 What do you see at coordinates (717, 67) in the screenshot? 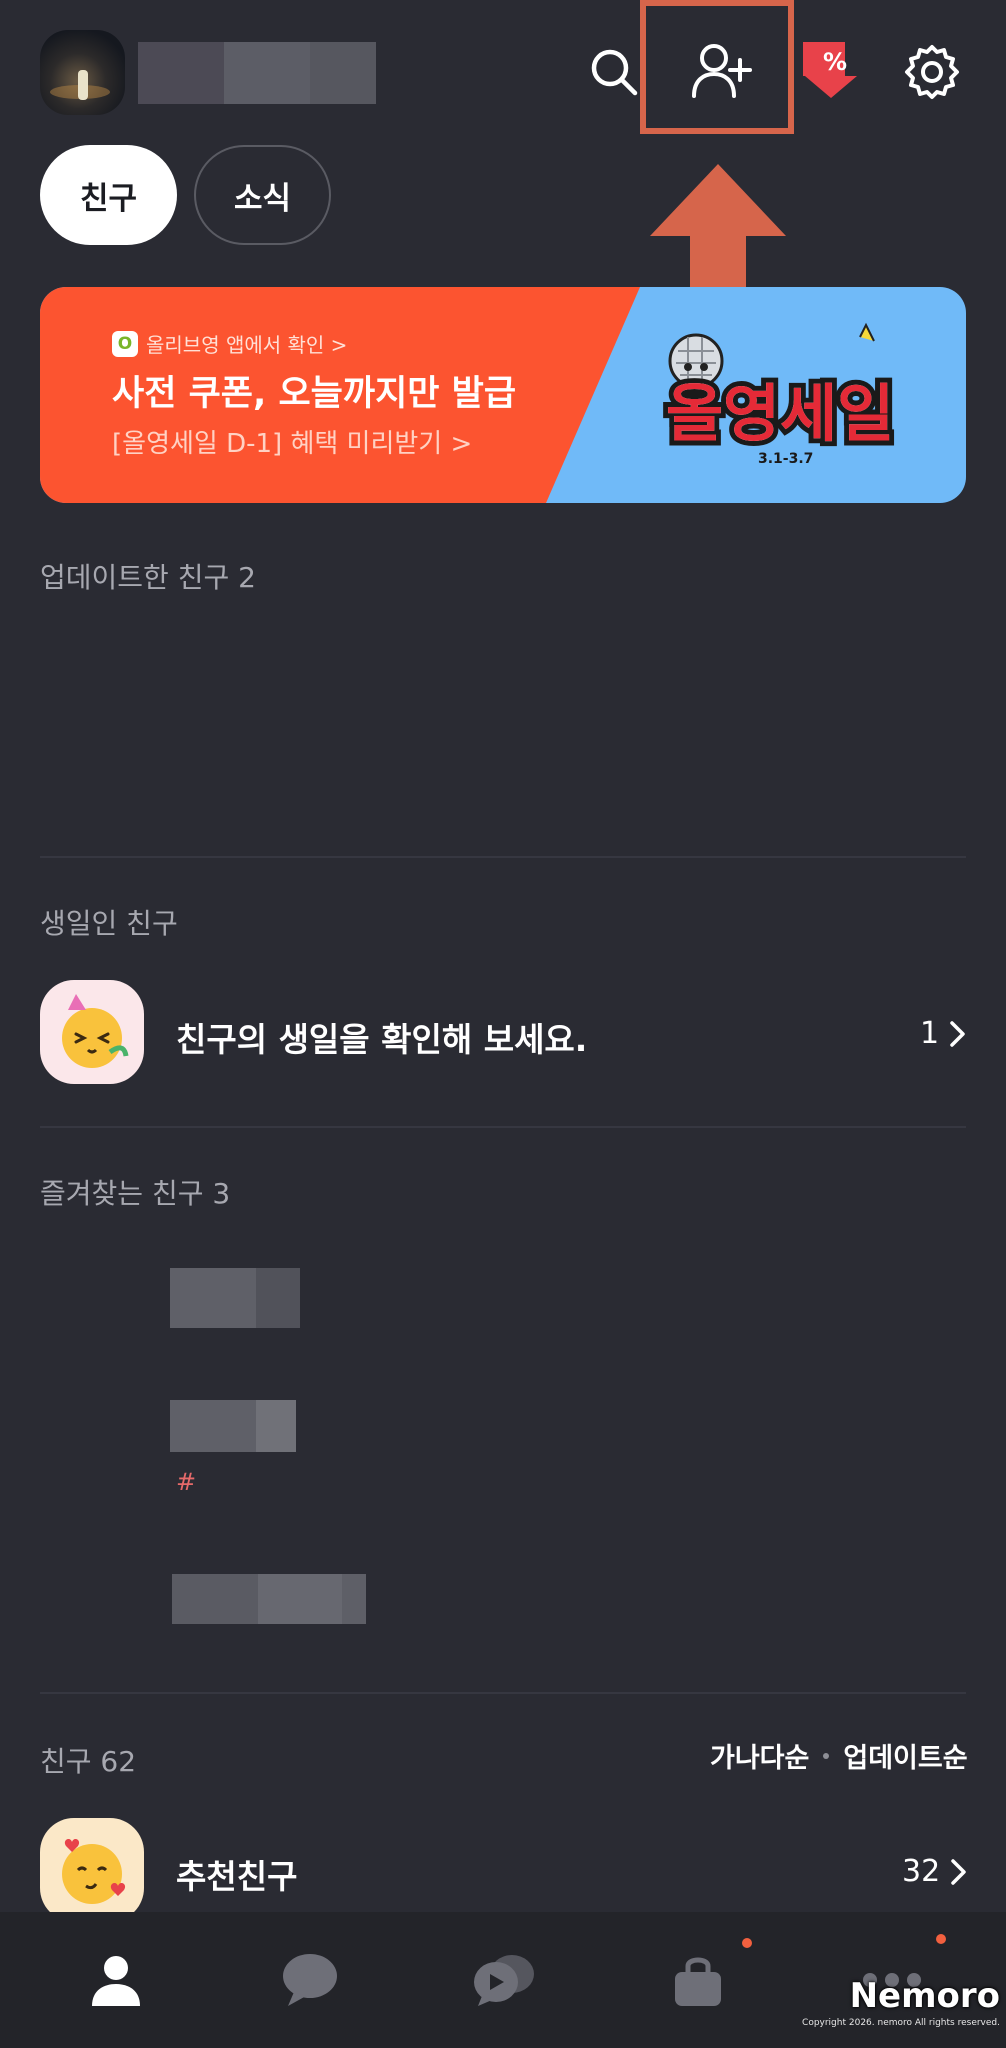
I see `highlight-box` at bounding box center [717, 67].